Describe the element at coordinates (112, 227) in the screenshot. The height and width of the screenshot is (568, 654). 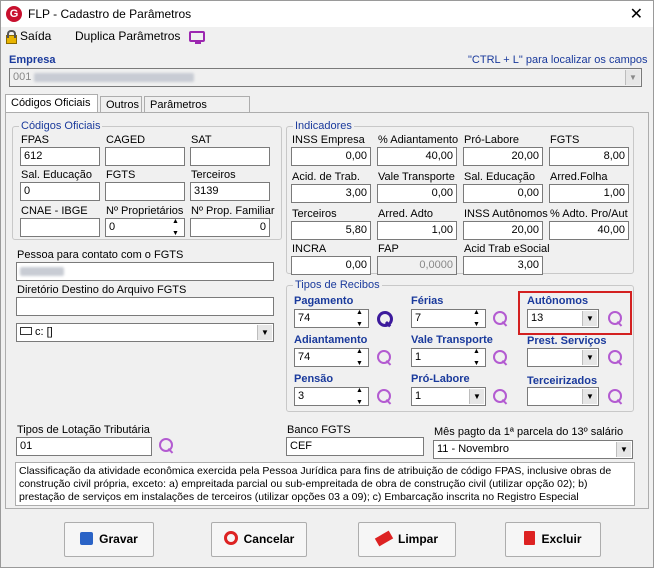
I see `n-proprietarios-value: 0` at that location.